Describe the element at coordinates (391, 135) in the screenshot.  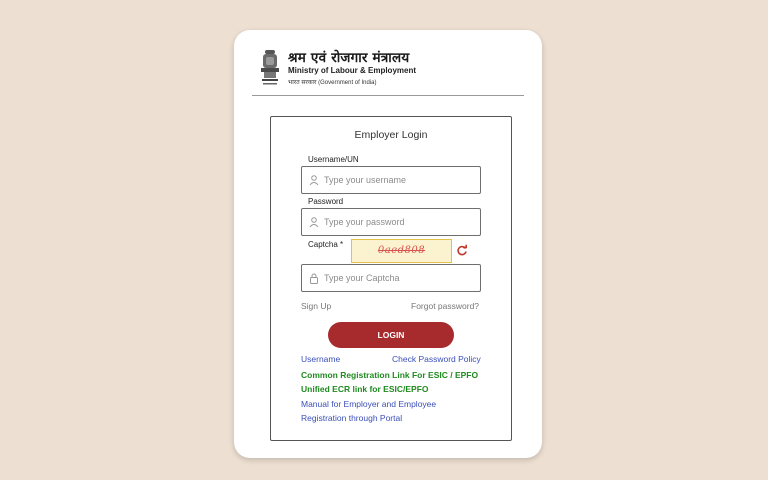
I see `login-title: Employer Login` at that location.